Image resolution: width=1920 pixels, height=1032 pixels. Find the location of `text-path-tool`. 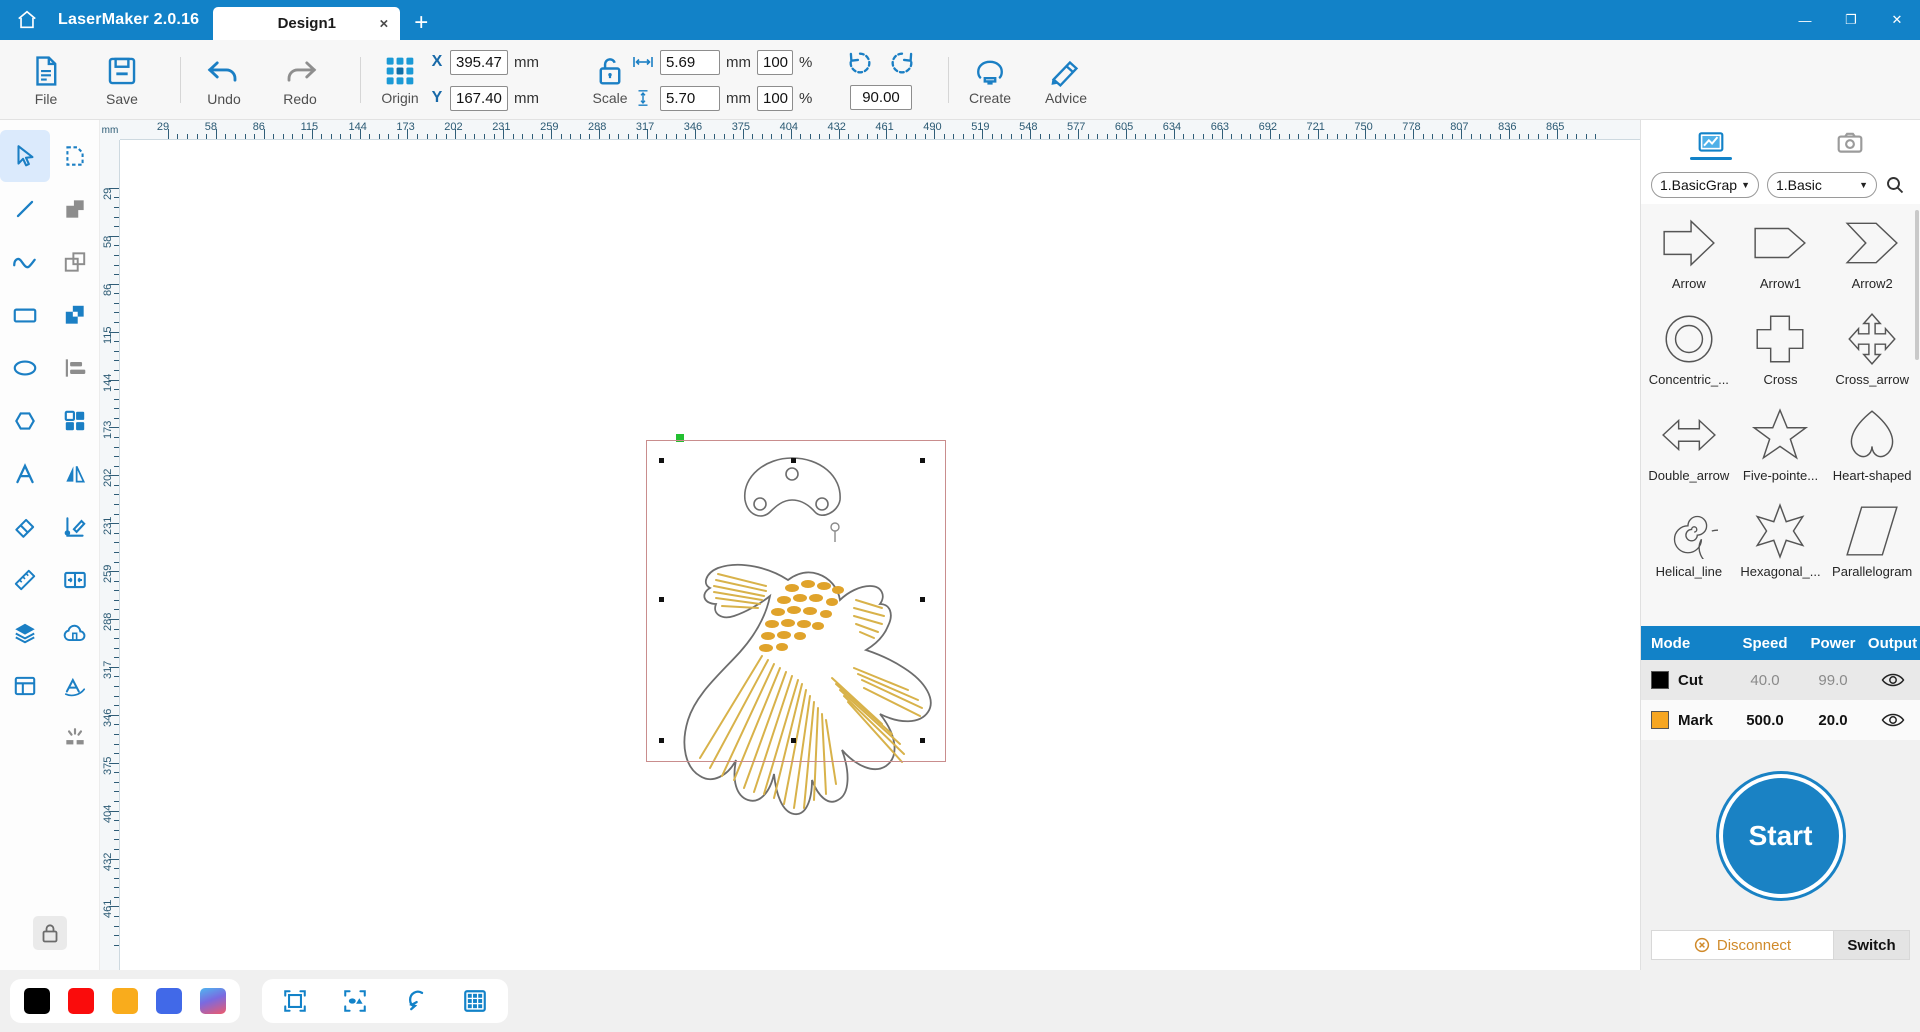

text-path-tool is located at coordinates (75, 686).